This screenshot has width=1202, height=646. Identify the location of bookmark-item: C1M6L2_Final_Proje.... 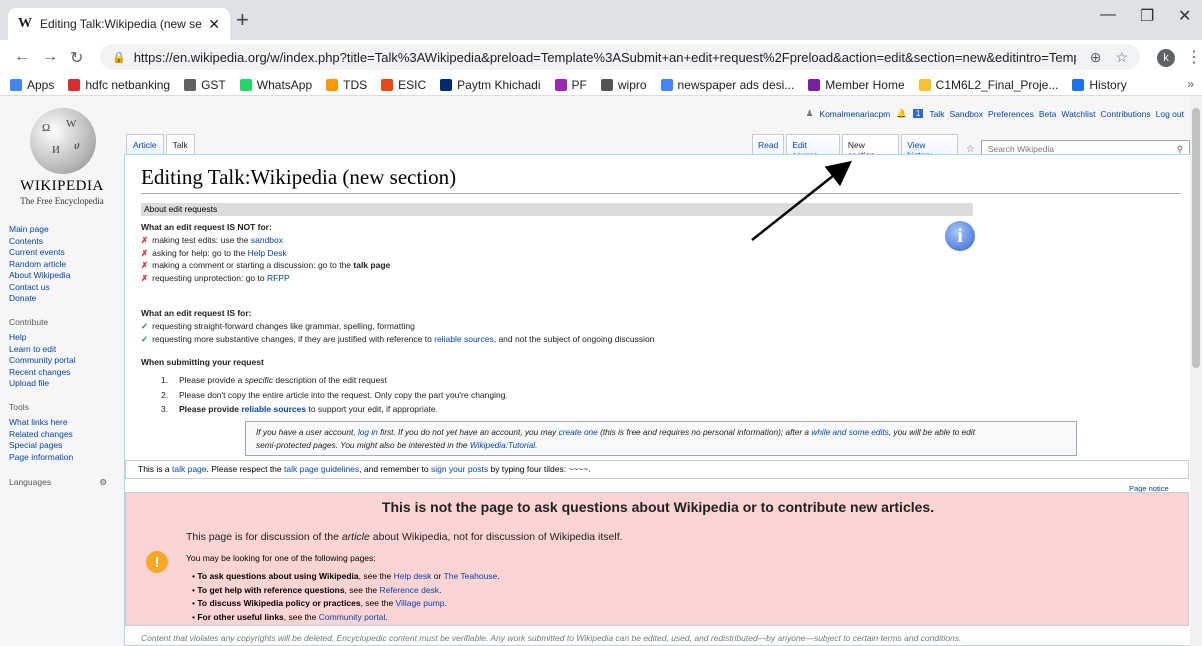
(988, 84).